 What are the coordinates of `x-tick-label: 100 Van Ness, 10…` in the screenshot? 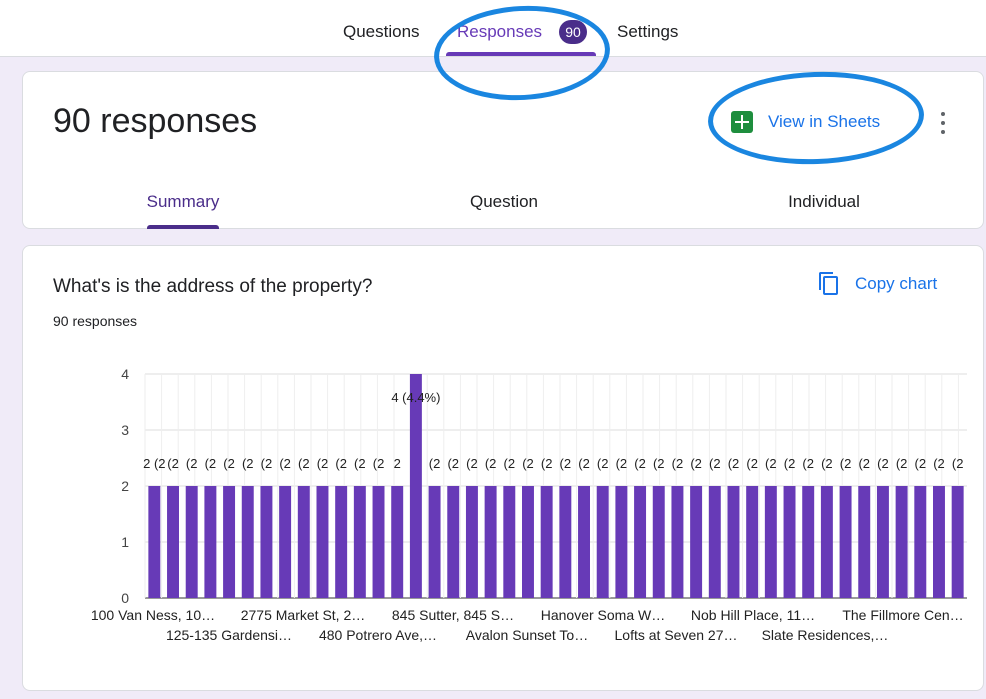 It's located at (153, 615).